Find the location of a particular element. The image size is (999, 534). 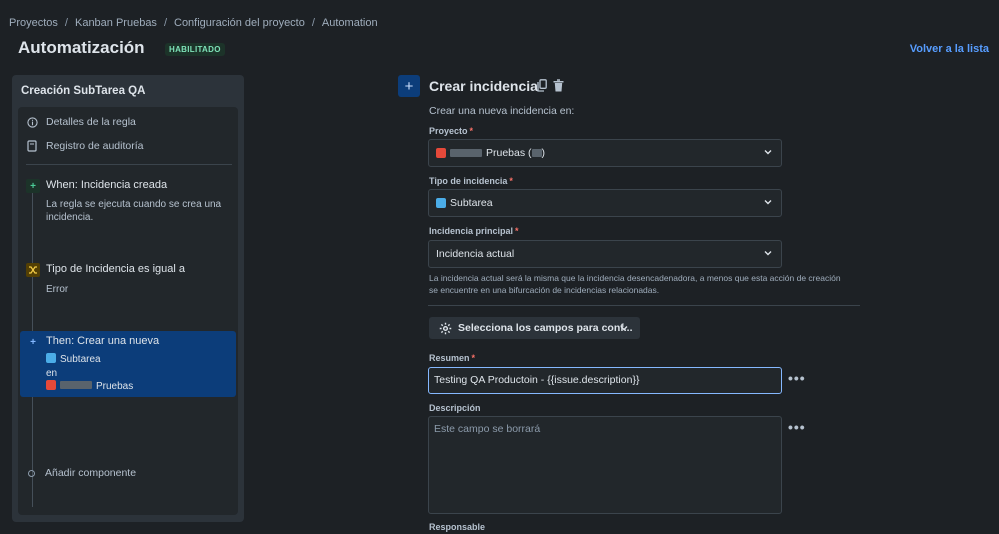

description-more-button: ••• is located at coordinates (797, 427).